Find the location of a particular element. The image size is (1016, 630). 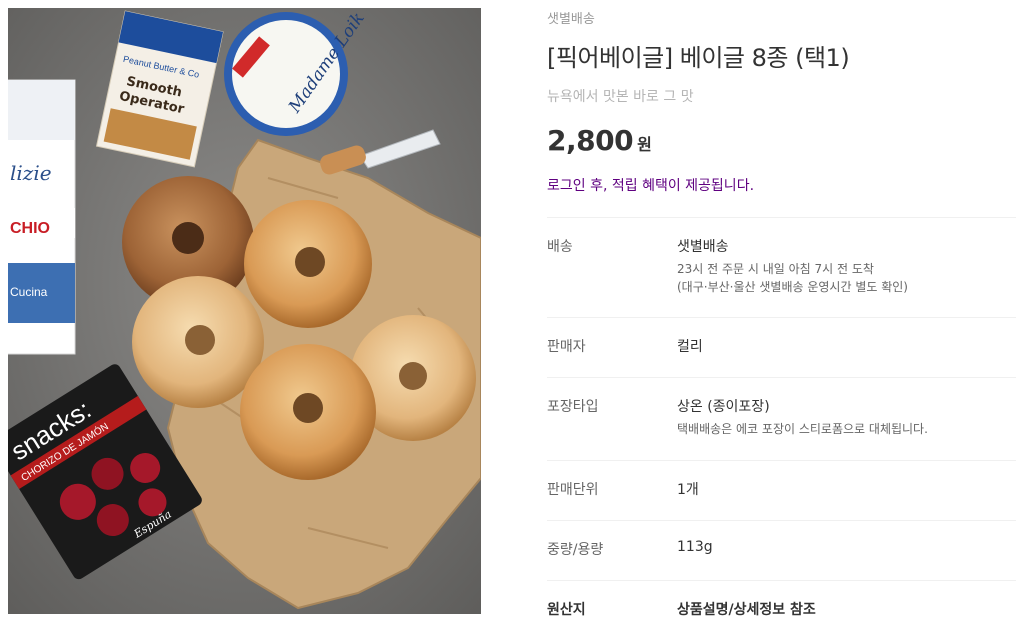

spec-label: 배송 is located at coordinates (560, 247).